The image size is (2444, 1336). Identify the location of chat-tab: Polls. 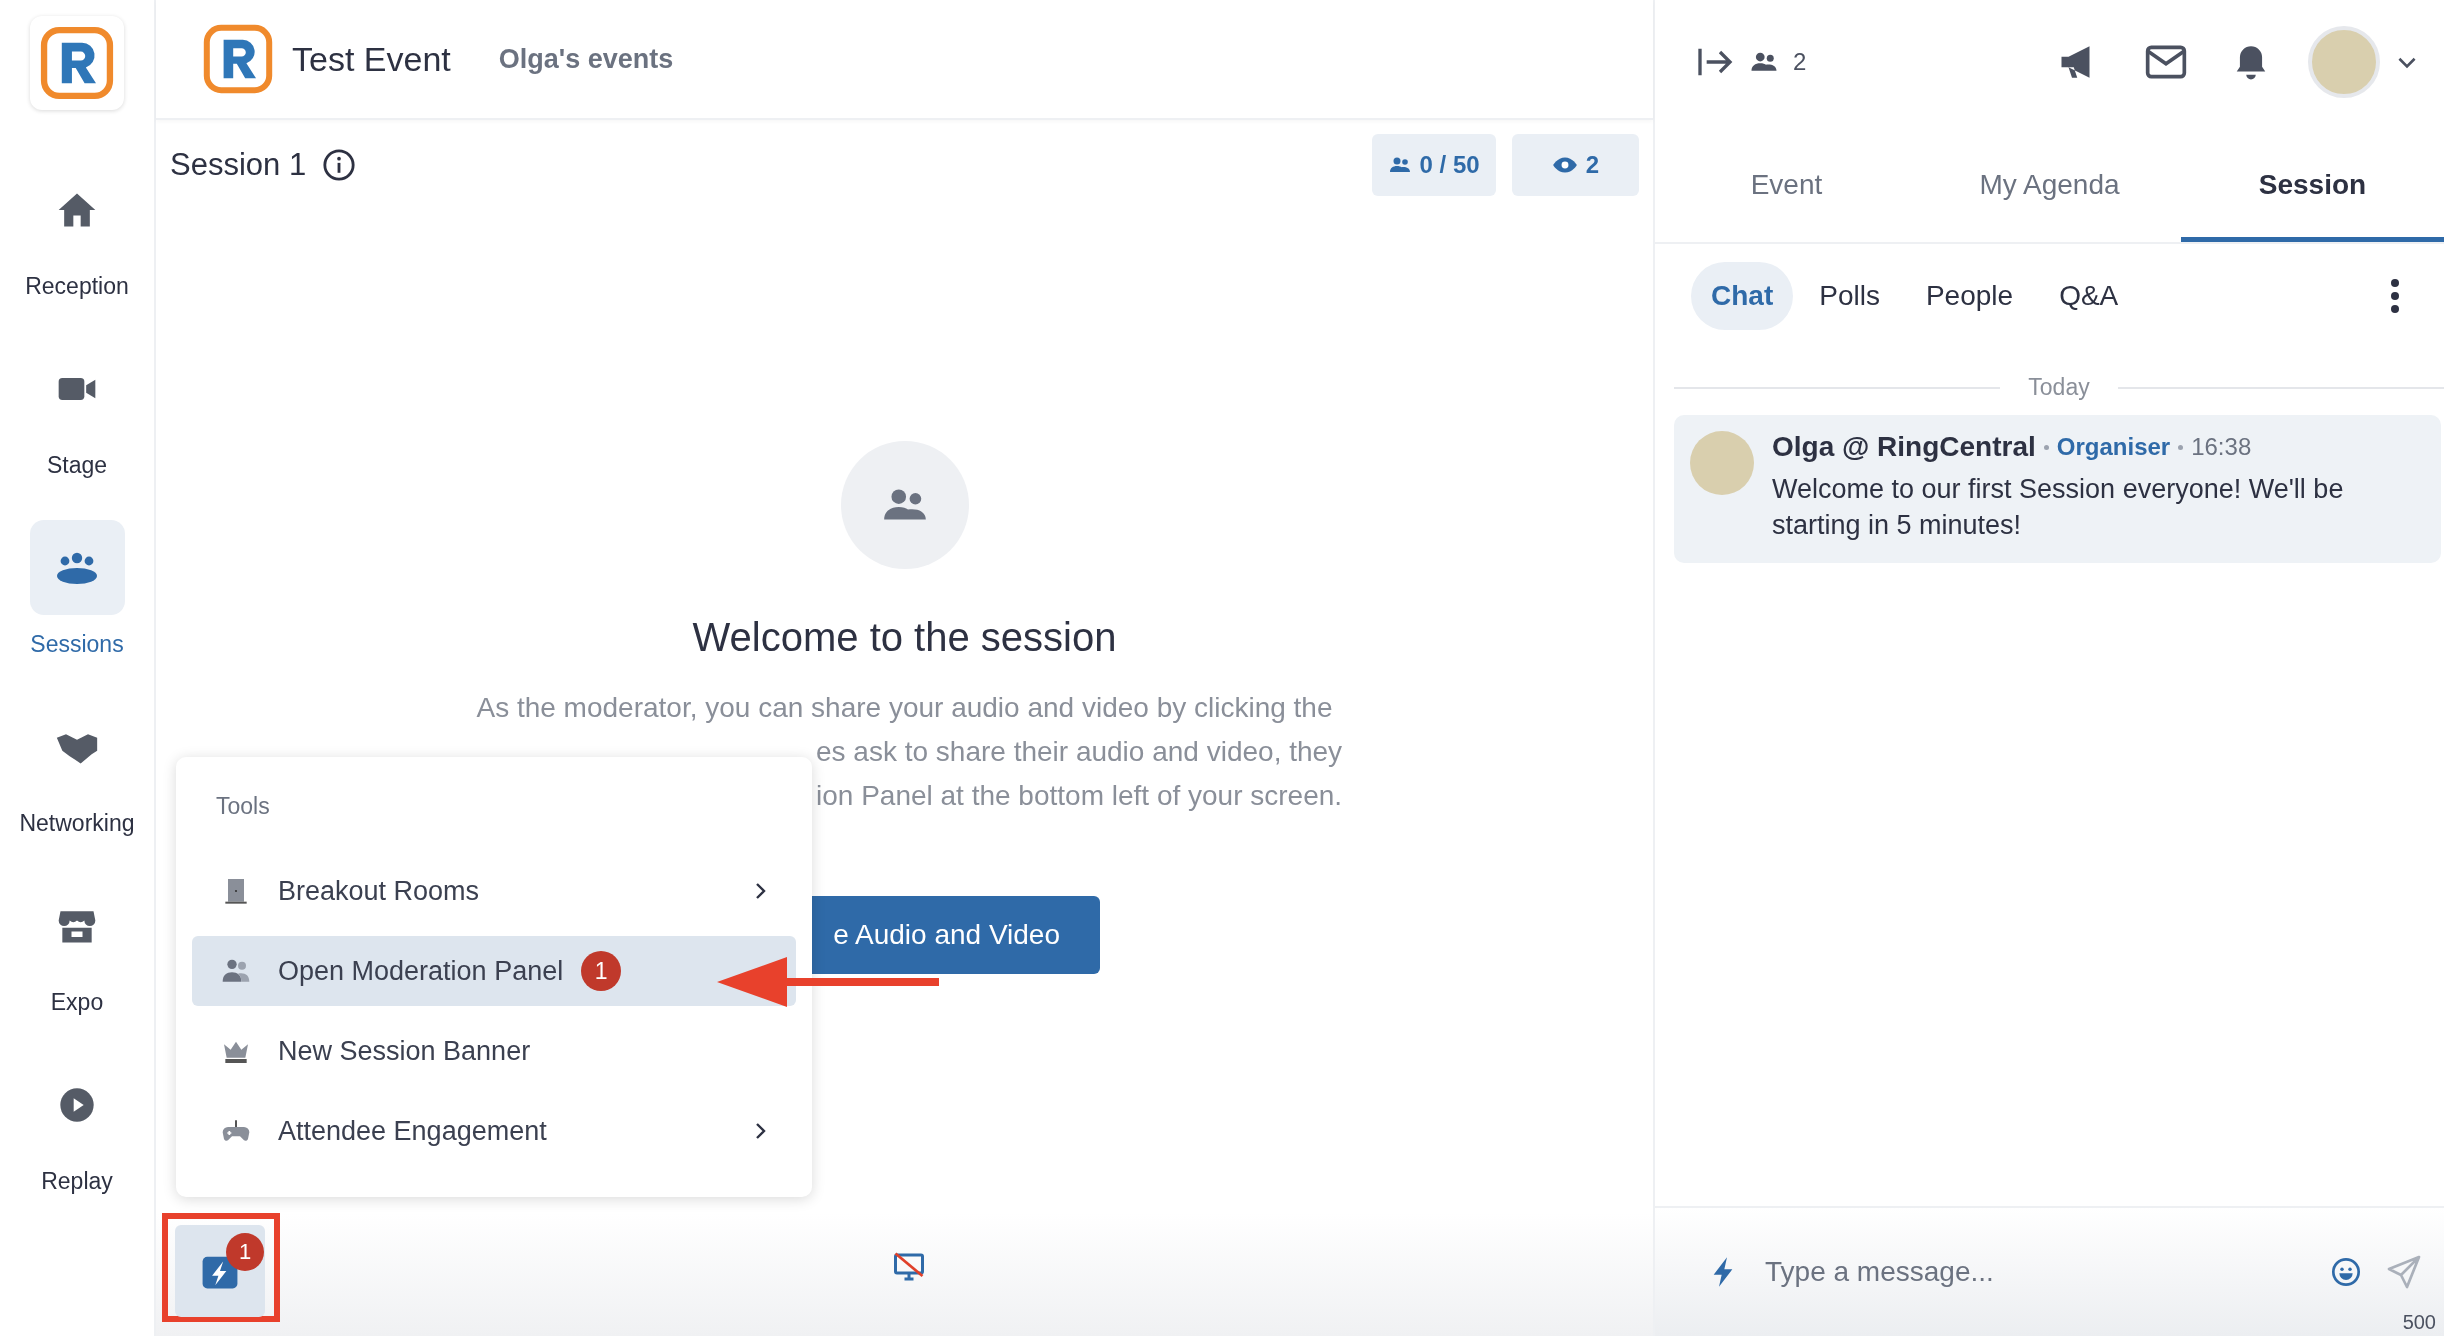
(1849, 296).